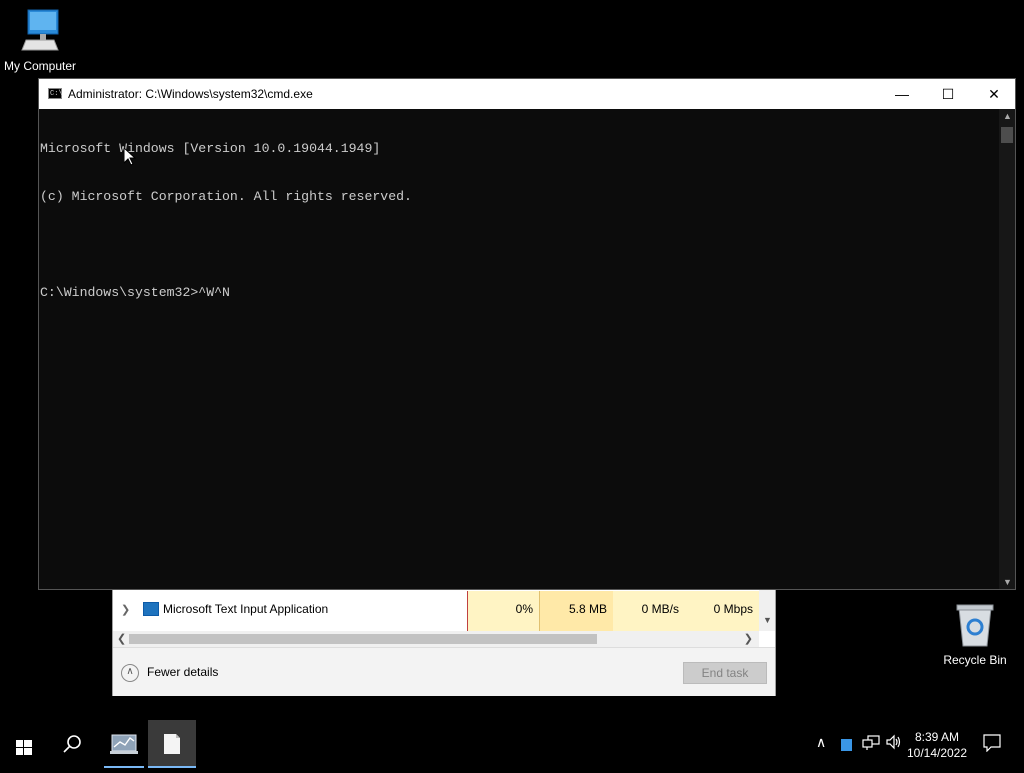 Image resolution: width=1024 pixels, height=773 pixels. What do you see at coordinates (183, 672) in the screenshot?
I see `fewer-details-label: Fewer details` at bounding box center [183, 672].